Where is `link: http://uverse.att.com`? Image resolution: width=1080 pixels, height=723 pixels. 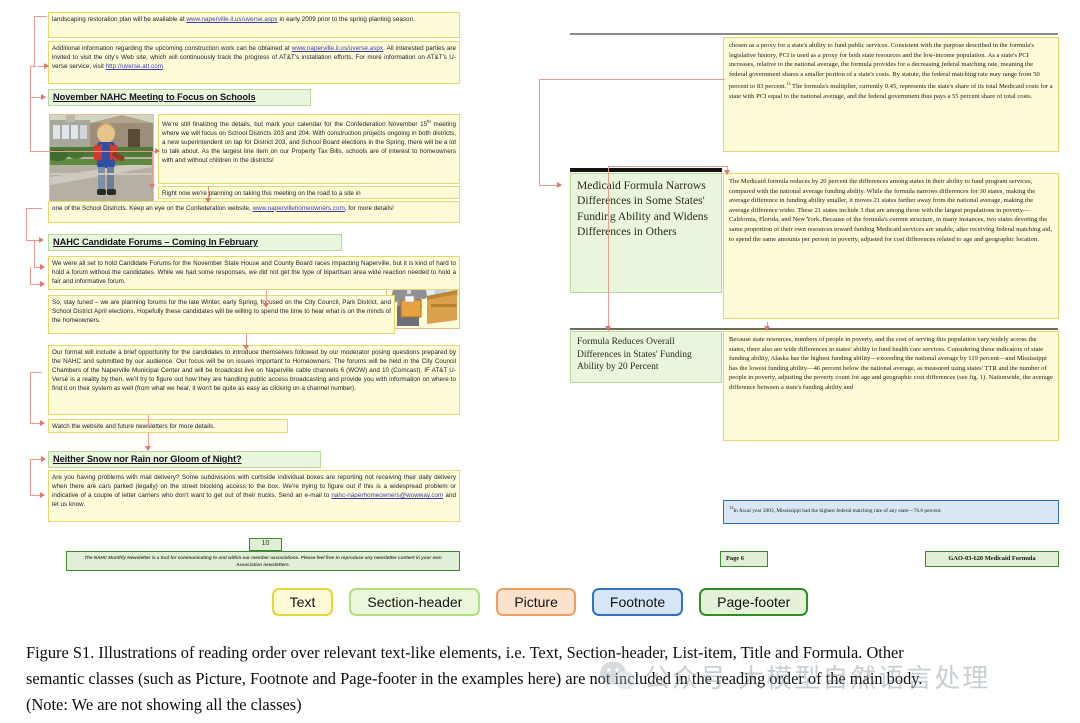 link: http://uverse.att.com is located at coordinates (134, 66).